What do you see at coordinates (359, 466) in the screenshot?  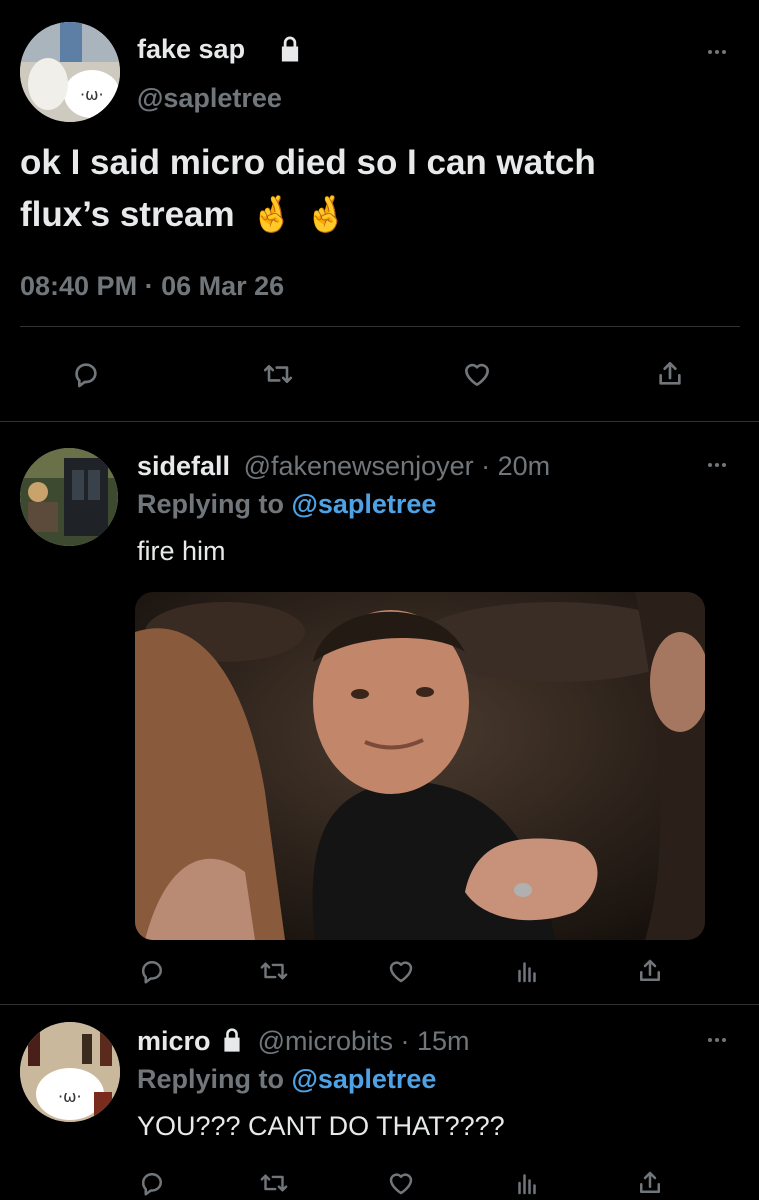 I see `handle: @fakenewsenjoyer` at bounding box center [359, 466].